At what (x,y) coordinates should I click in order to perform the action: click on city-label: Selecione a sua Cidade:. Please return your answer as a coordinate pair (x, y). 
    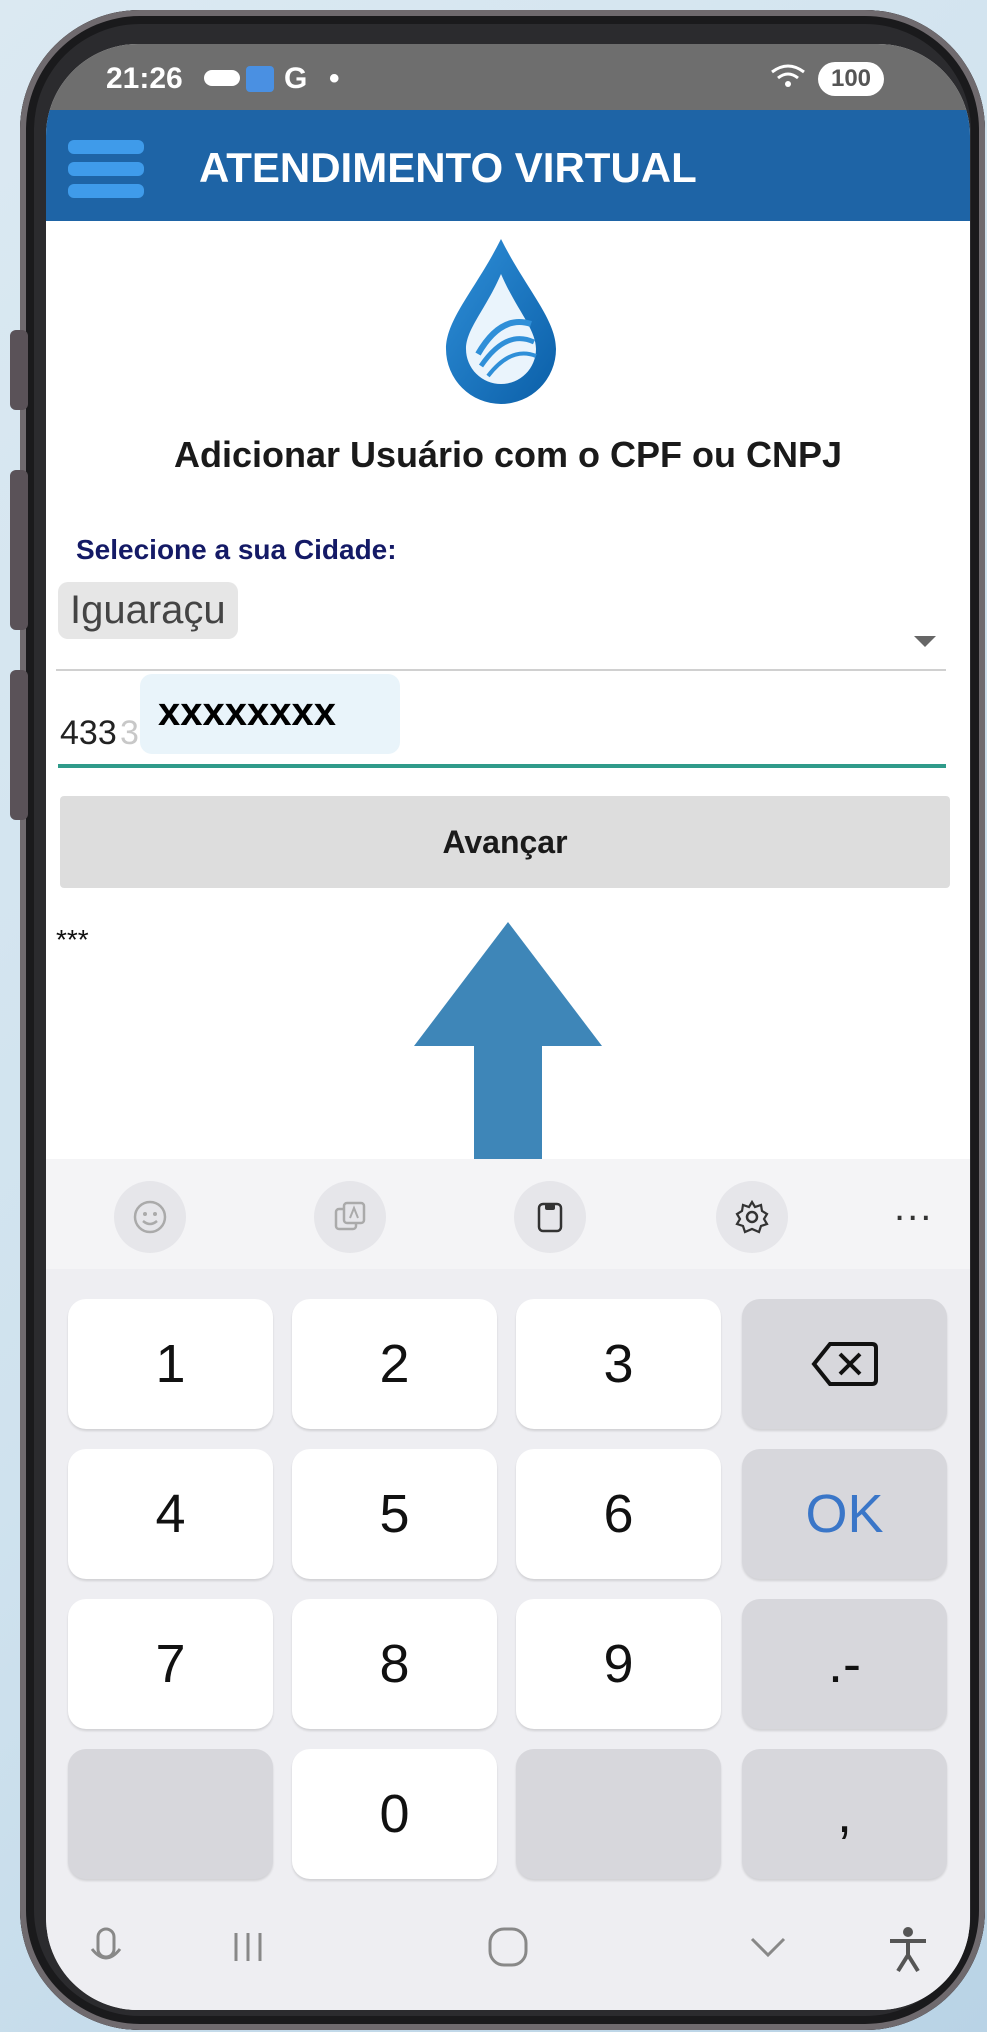
    Looking at the image, I should click on (236, 549).